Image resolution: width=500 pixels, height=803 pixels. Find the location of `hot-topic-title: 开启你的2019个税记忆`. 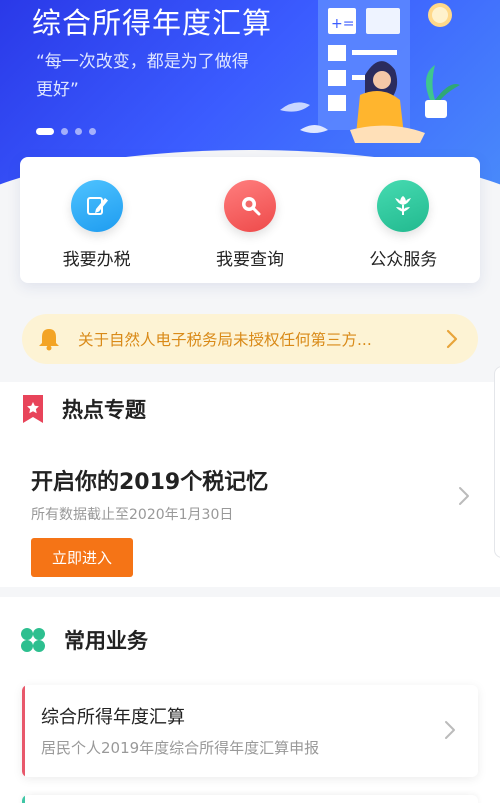

hot-topic-title: 开启你的2019个税记忆 is located at coordinates (149, 480).